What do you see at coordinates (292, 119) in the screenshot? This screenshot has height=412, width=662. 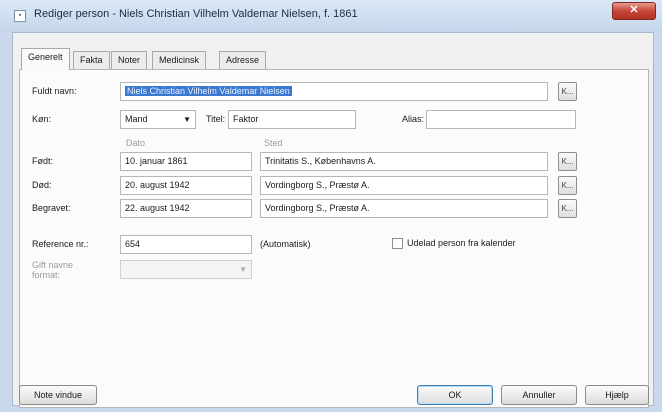 I see `title-field: Faktor` at bounding box center [292, 119].